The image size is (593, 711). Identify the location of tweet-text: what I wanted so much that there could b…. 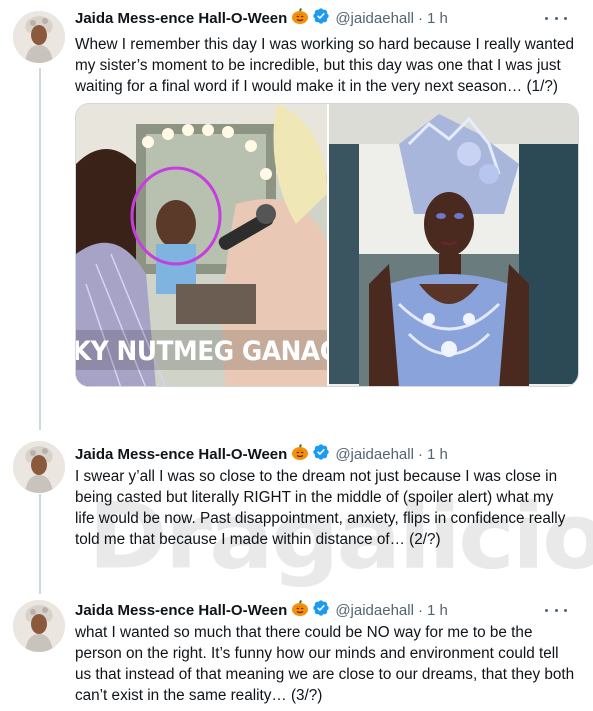
(325, 664).